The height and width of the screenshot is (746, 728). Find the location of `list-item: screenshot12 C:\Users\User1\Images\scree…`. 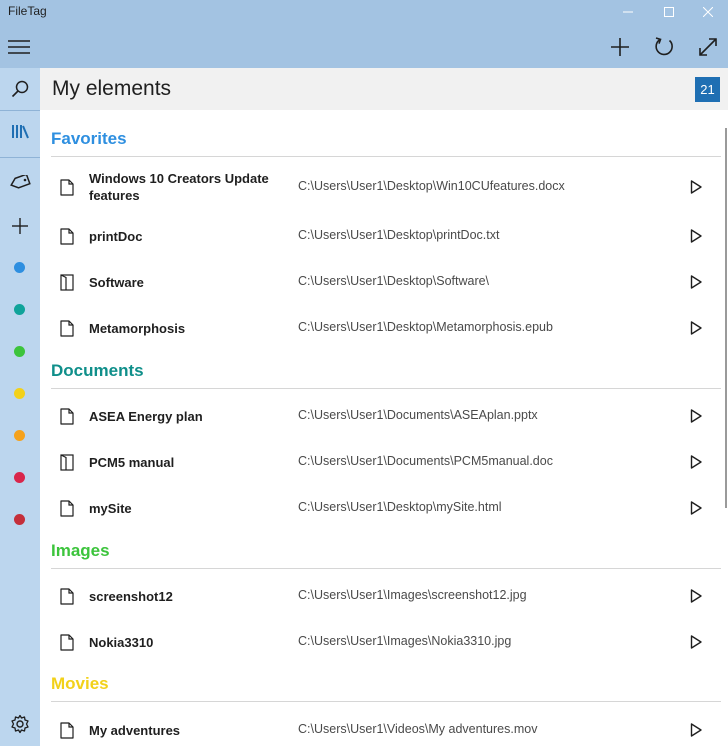

list-item: screenshot12 C:\Users\User1\Images\scree… is located at coordinates (381, 596).